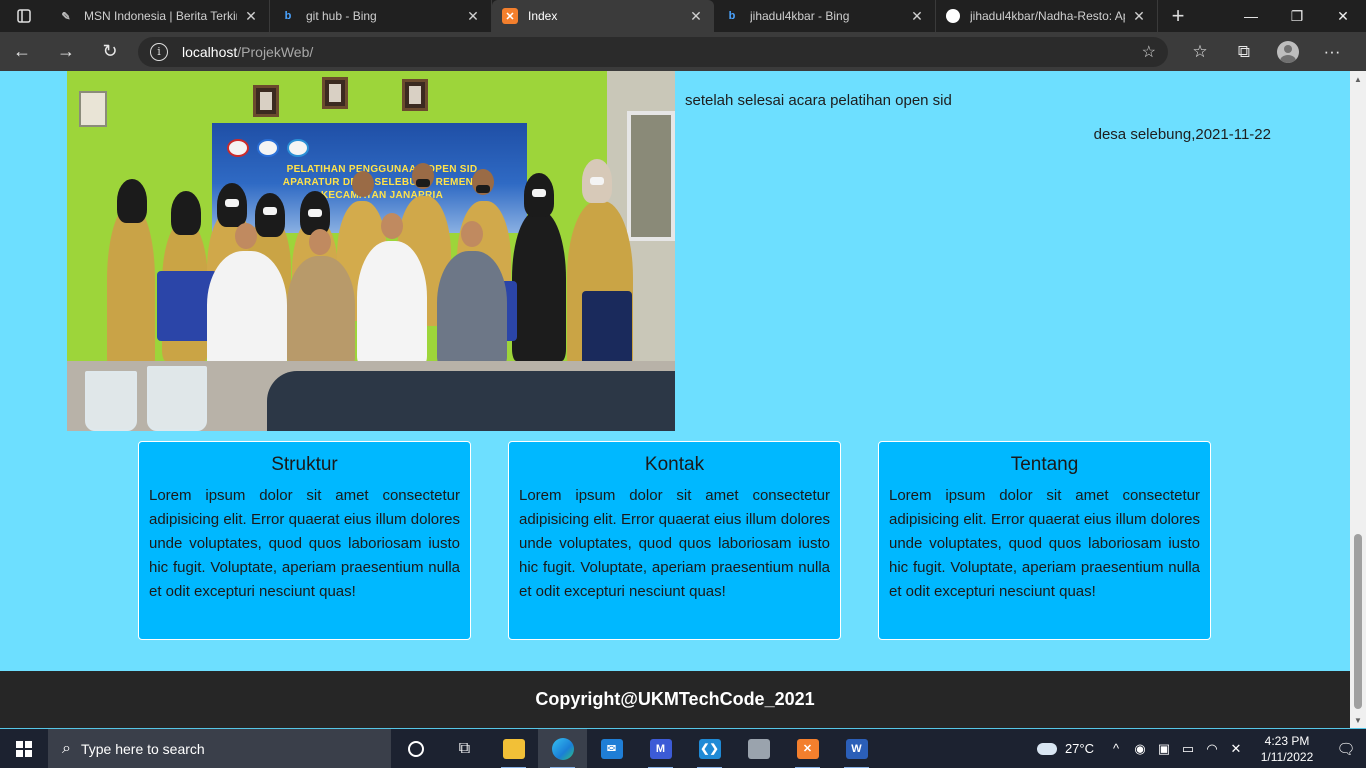  I want to click on mail-button: ✉, so click(611, 748).